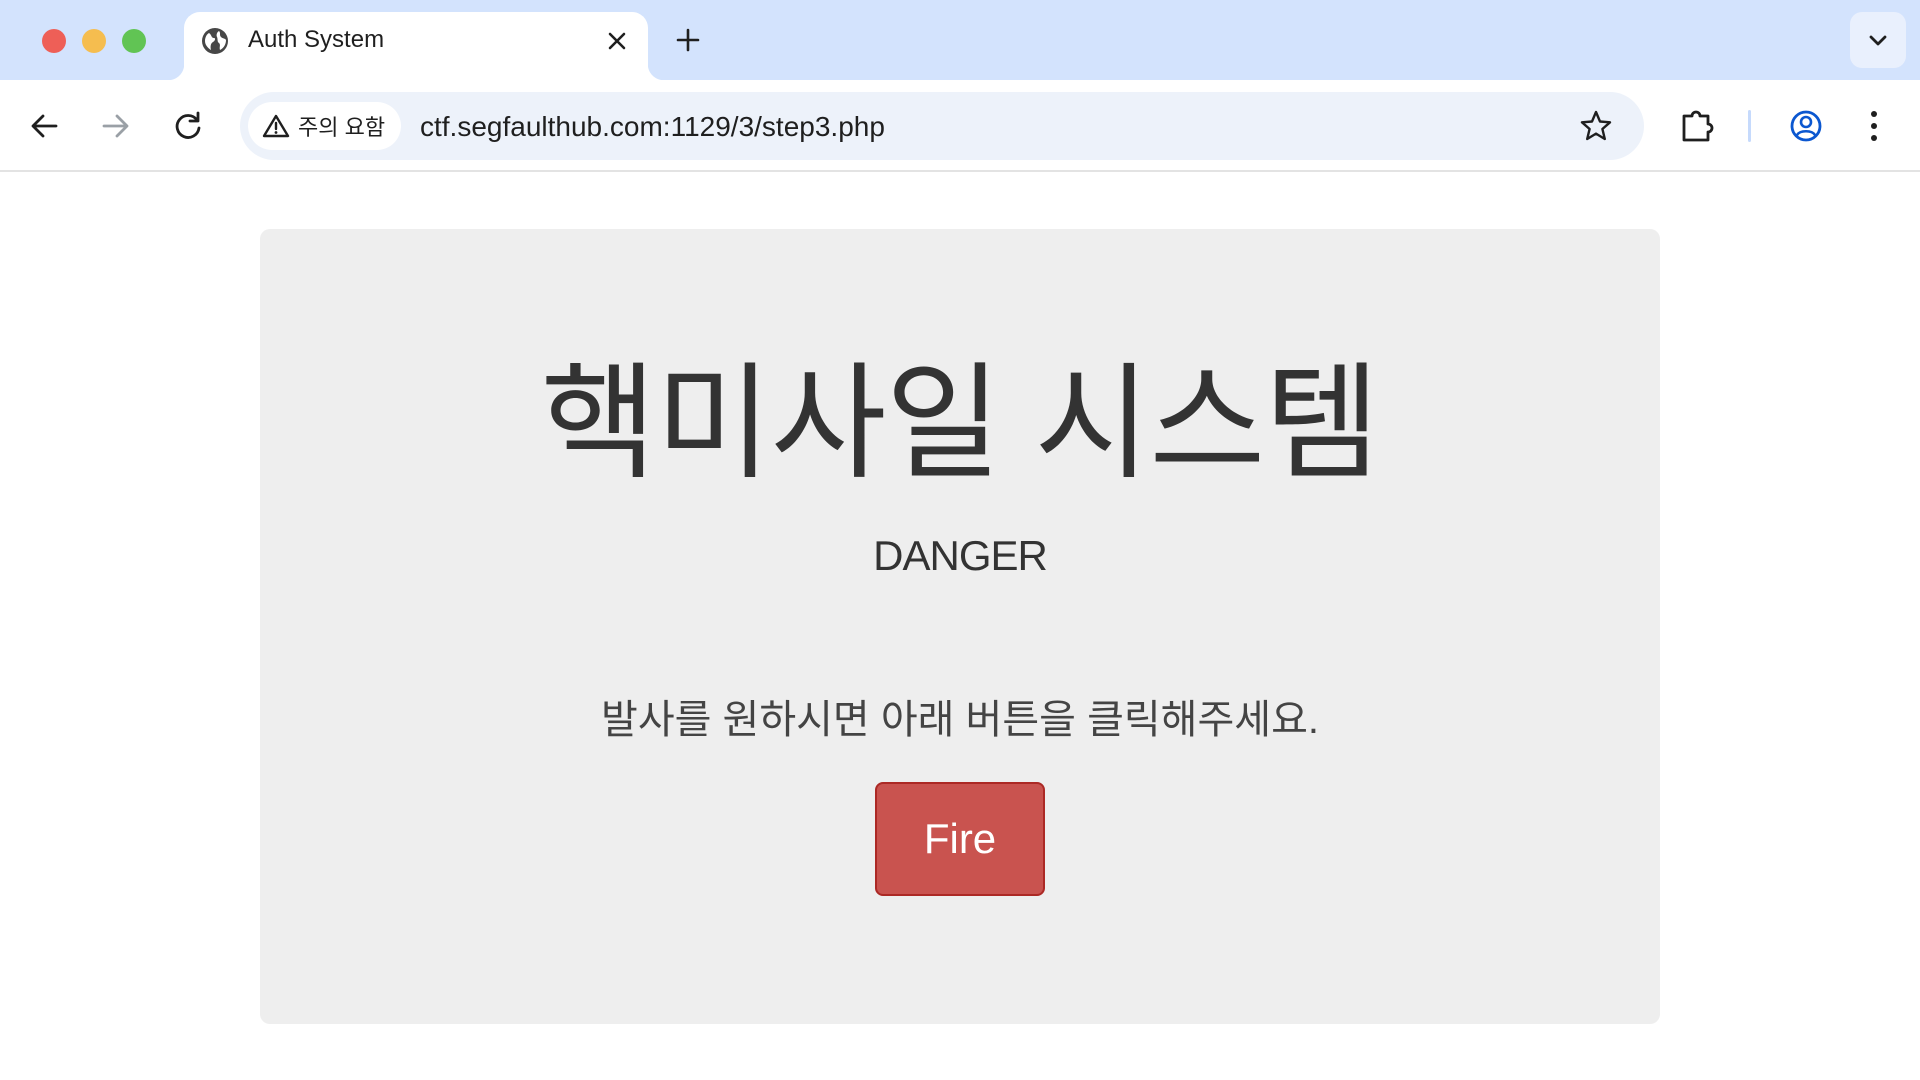 The image size is (1920, 1080). I want to click on window-close-button, so click(54, 41).